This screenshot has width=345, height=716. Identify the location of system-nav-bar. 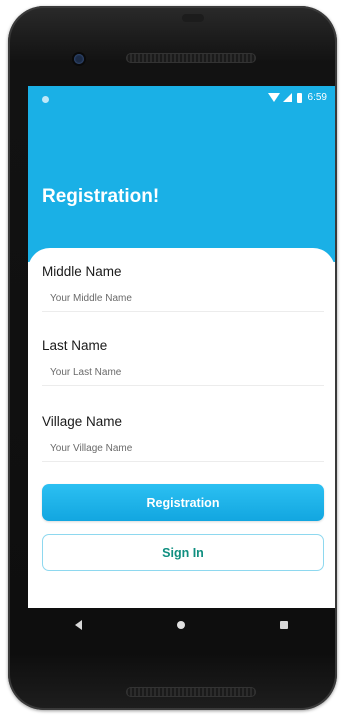
(181, 625).